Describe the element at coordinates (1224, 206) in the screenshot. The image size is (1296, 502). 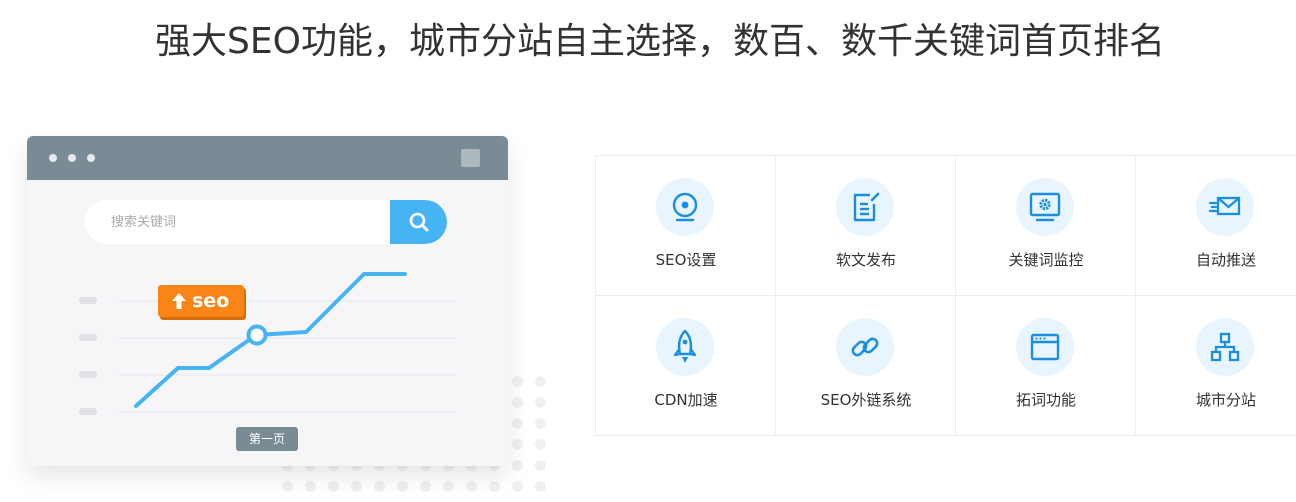
I see `send-mail-icon` at that location.